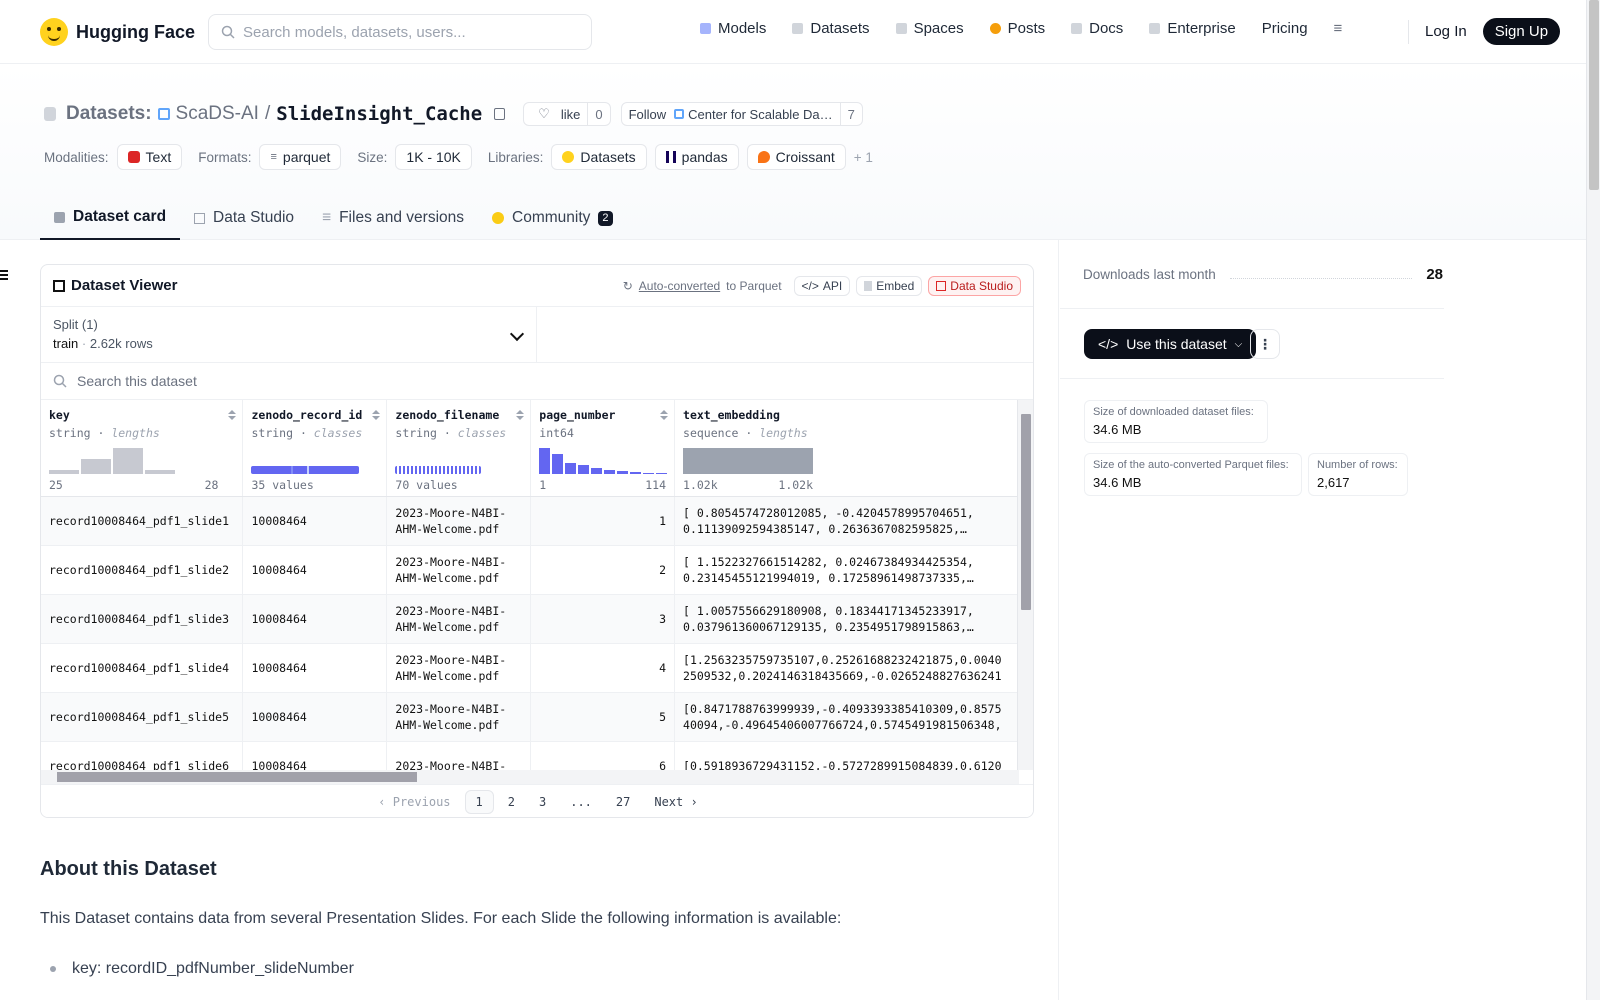 The width and height of the screenshot is (1600, 1000). What do you see at coordinates (1097, 28) in the screenshot?
I see `nav-docs: Docs` at bounding box center [1097, 28].